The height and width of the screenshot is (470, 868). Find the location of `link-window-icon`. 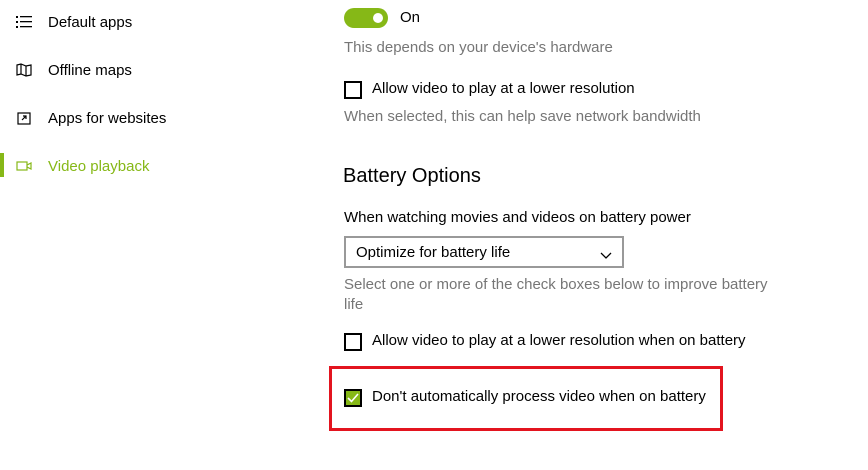

link-window-icon is located at coordinates (24, 118).